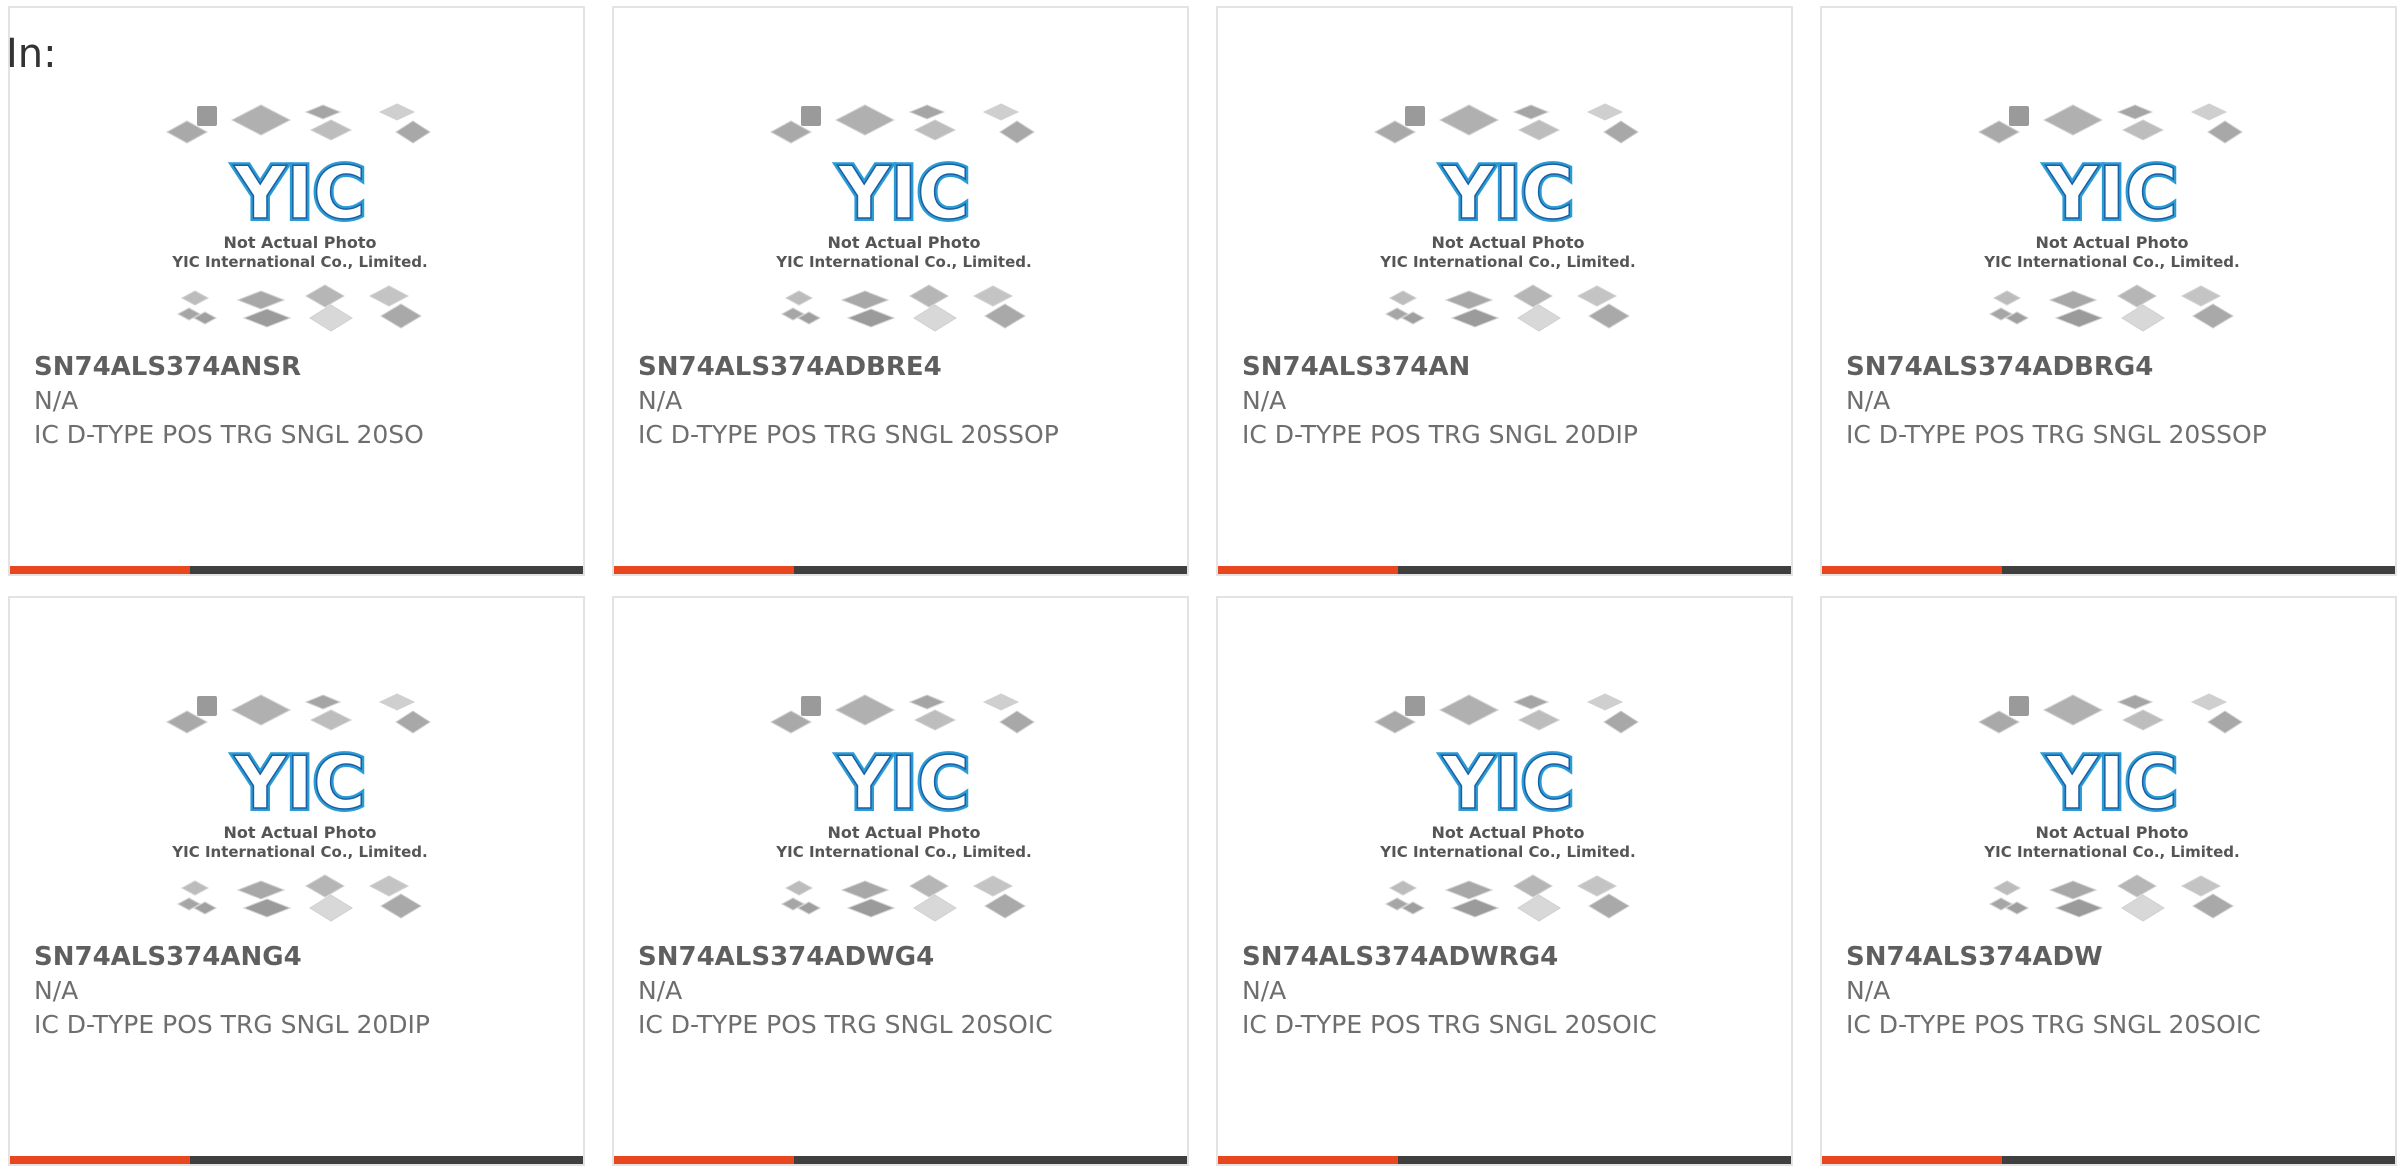  Describe the element at coordinates (892, 367) in the screenshot. I see `part-number-link: SN74ALS374ADBRE4` at that location.